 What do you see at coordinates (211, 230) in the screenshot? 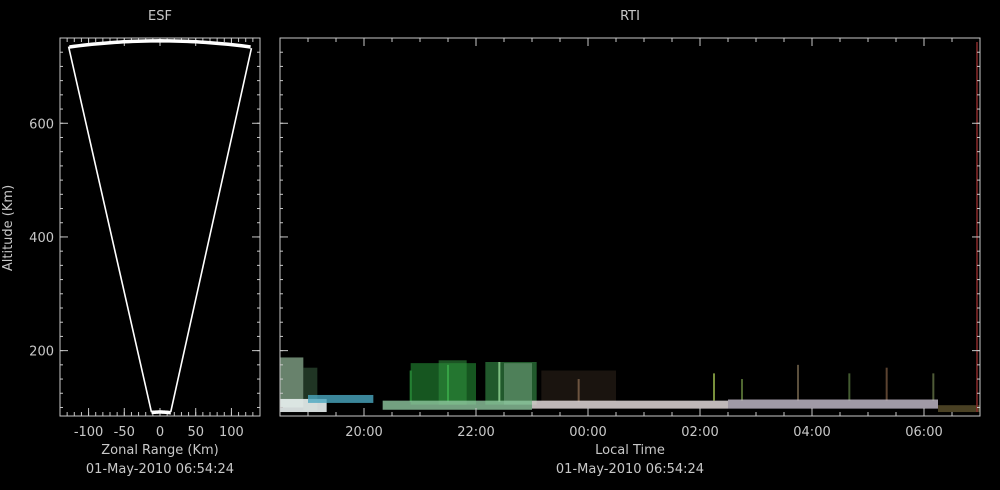
I see `esf-beam-right-edge` at bounding box center [211, 230].